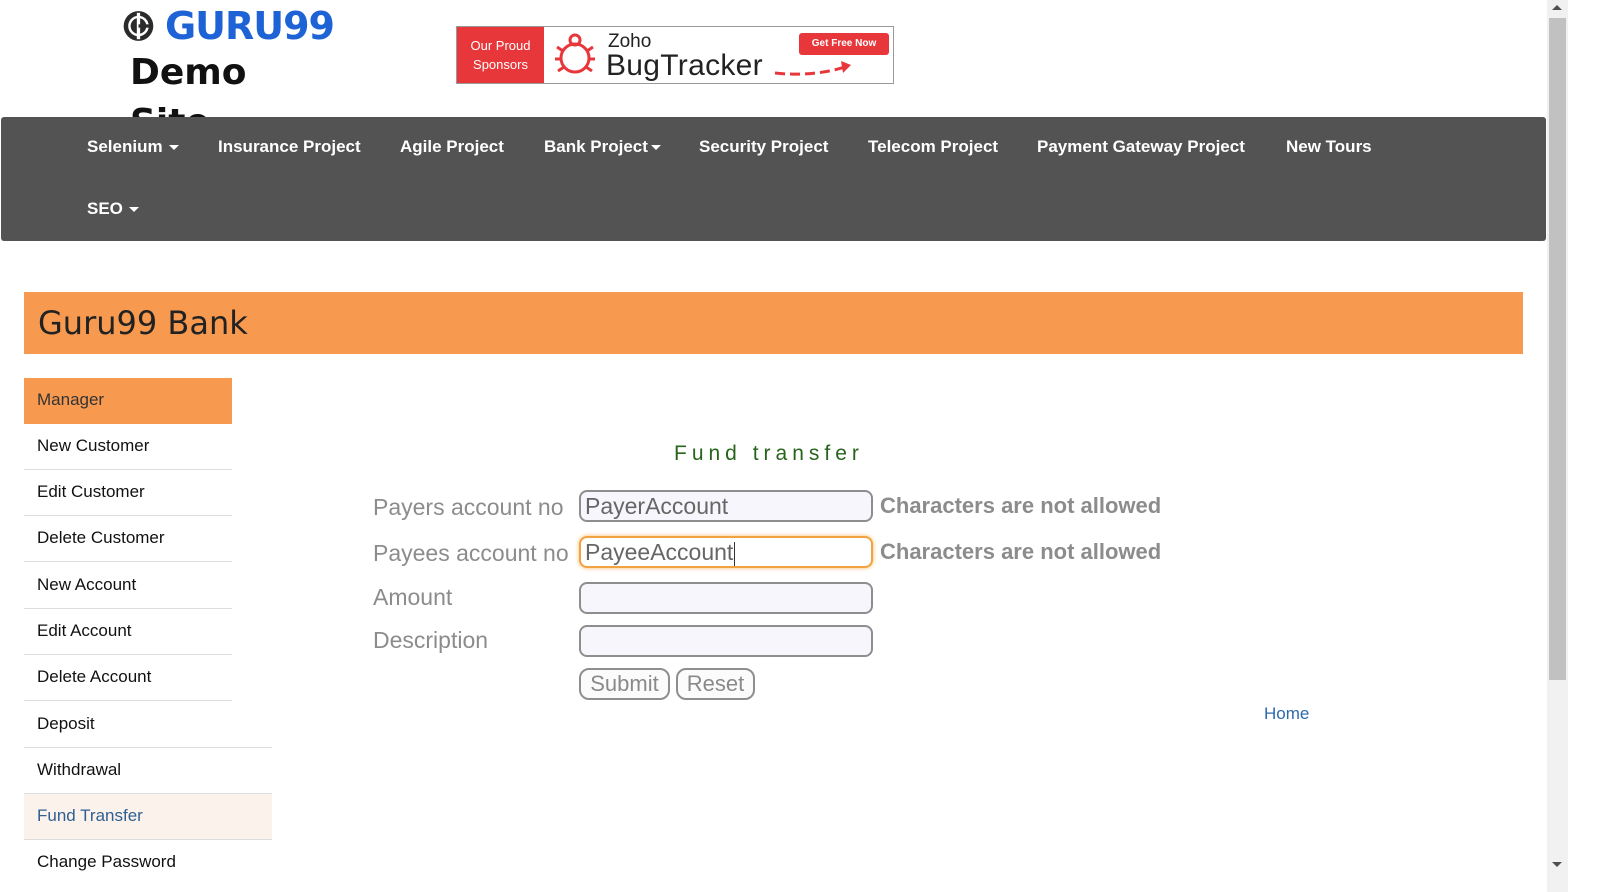 The image size is (1597, 892). Describe the element at coordinates (79, 769) in the screenshot. I see `sidebar-item-label: Withdrawal` at that location.